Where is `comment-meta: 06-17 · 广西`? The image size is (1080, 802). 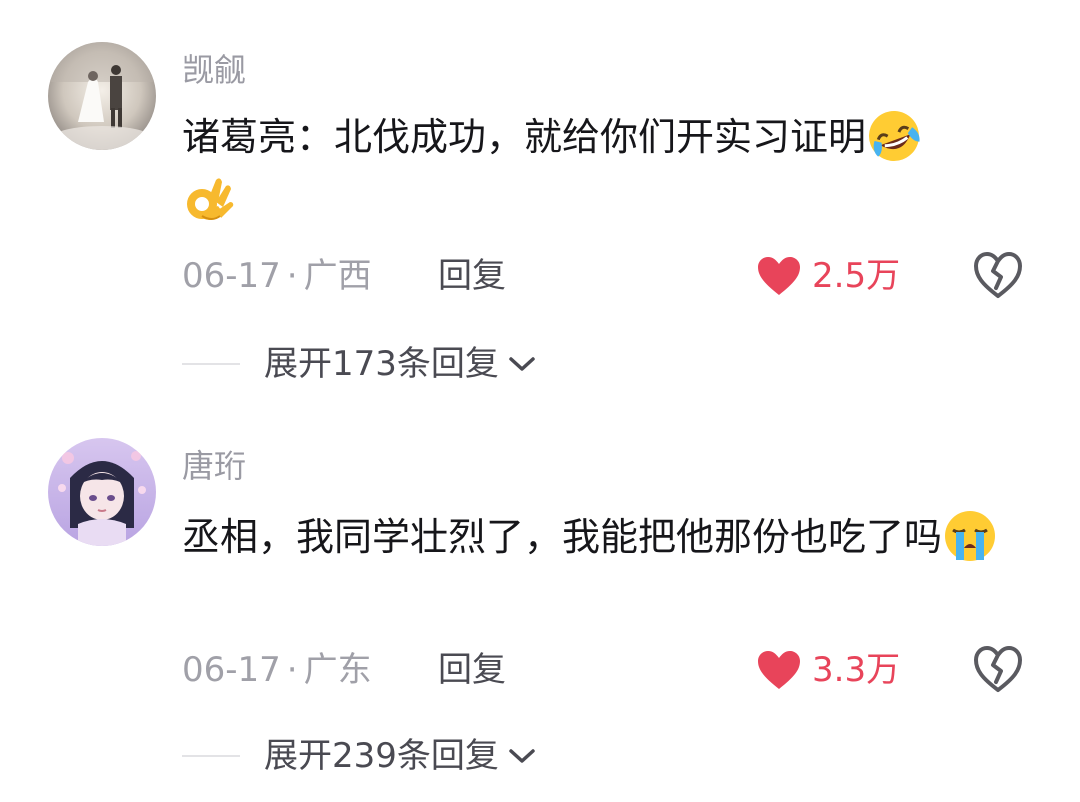
comment-meta: 06-17 · 广西 is located at coordinates (277, 276).